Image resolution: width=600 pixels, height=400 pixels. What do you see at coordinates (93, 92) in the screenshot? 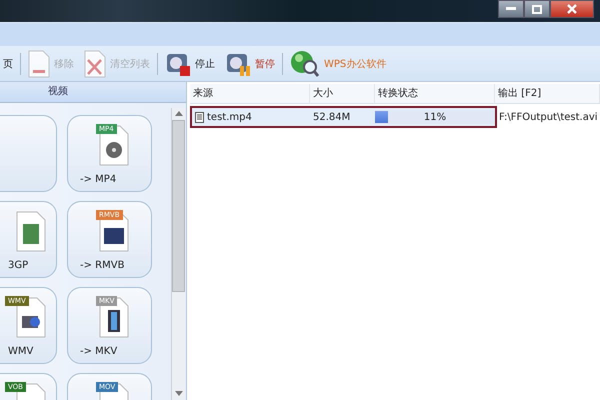
I see `video-tab: 视频` at bounding box center [93, 92].